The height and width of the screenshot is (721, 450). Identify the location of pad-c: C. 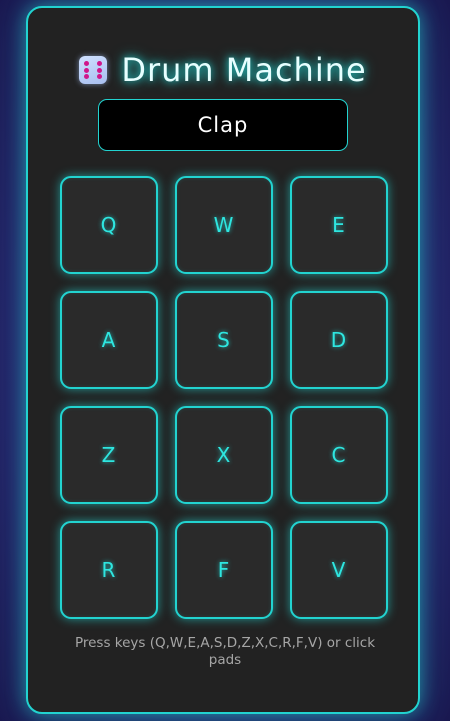
(339, 455).